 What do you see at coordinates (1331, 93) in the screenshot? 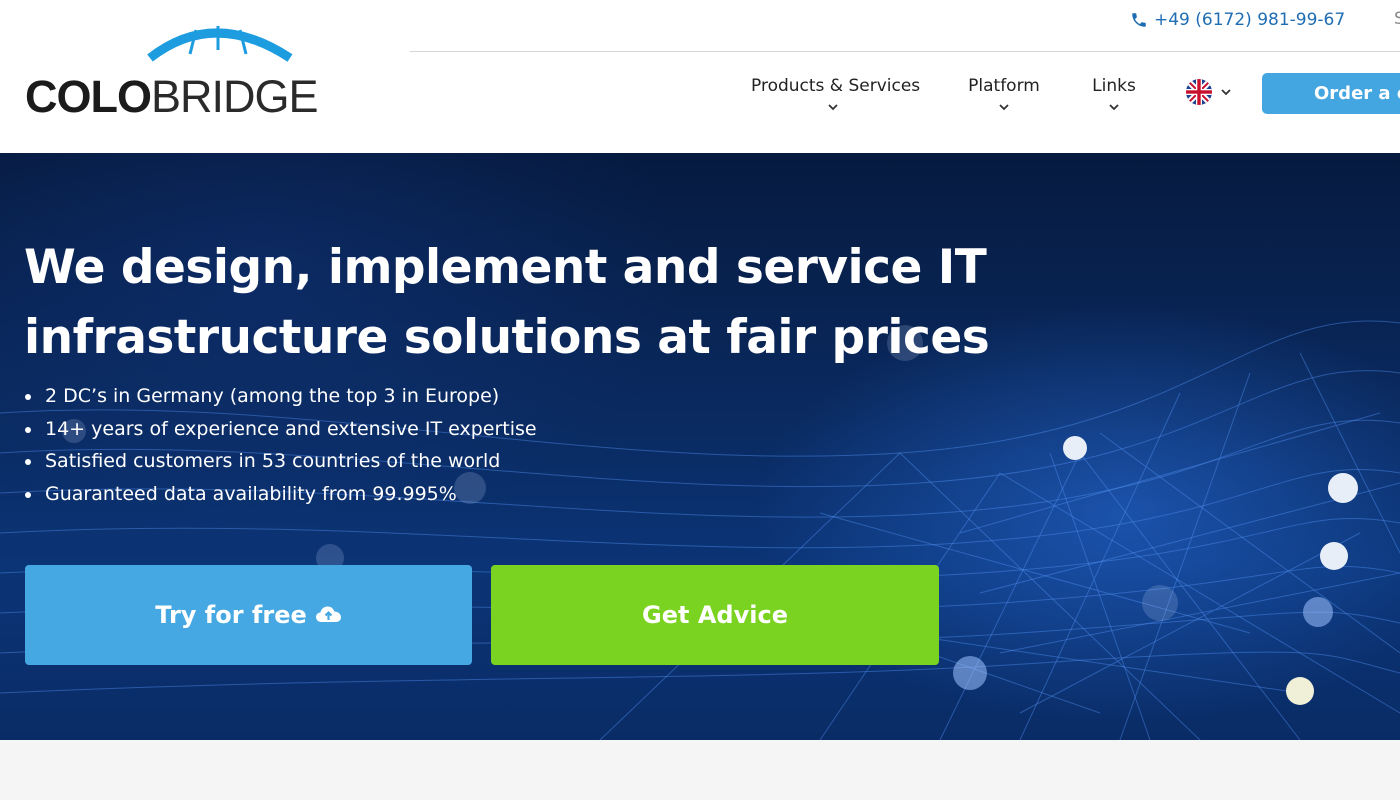
I see `order-button: Order a ca` at bounding box center [1331, 93].